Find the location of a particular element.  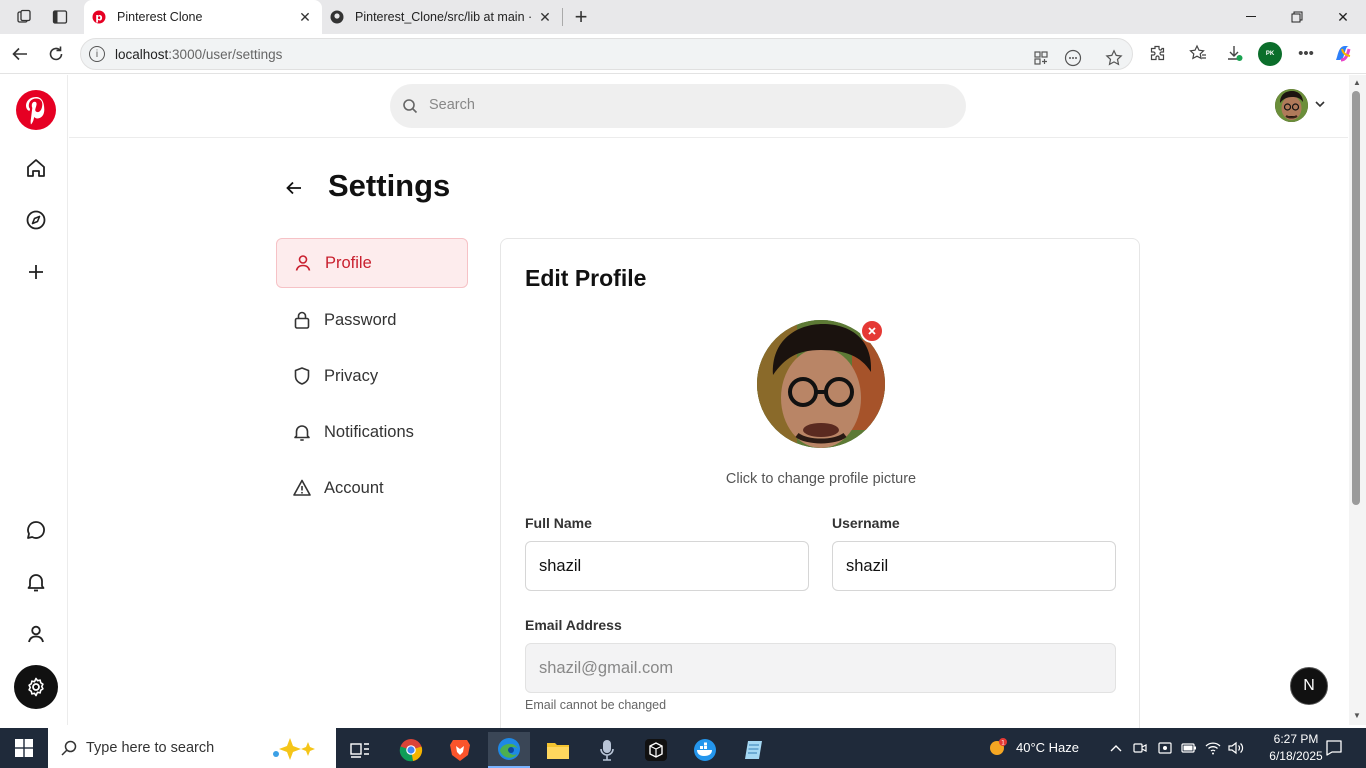

settings-menu-privacy: Privacy is located at coordinates (372, 376).